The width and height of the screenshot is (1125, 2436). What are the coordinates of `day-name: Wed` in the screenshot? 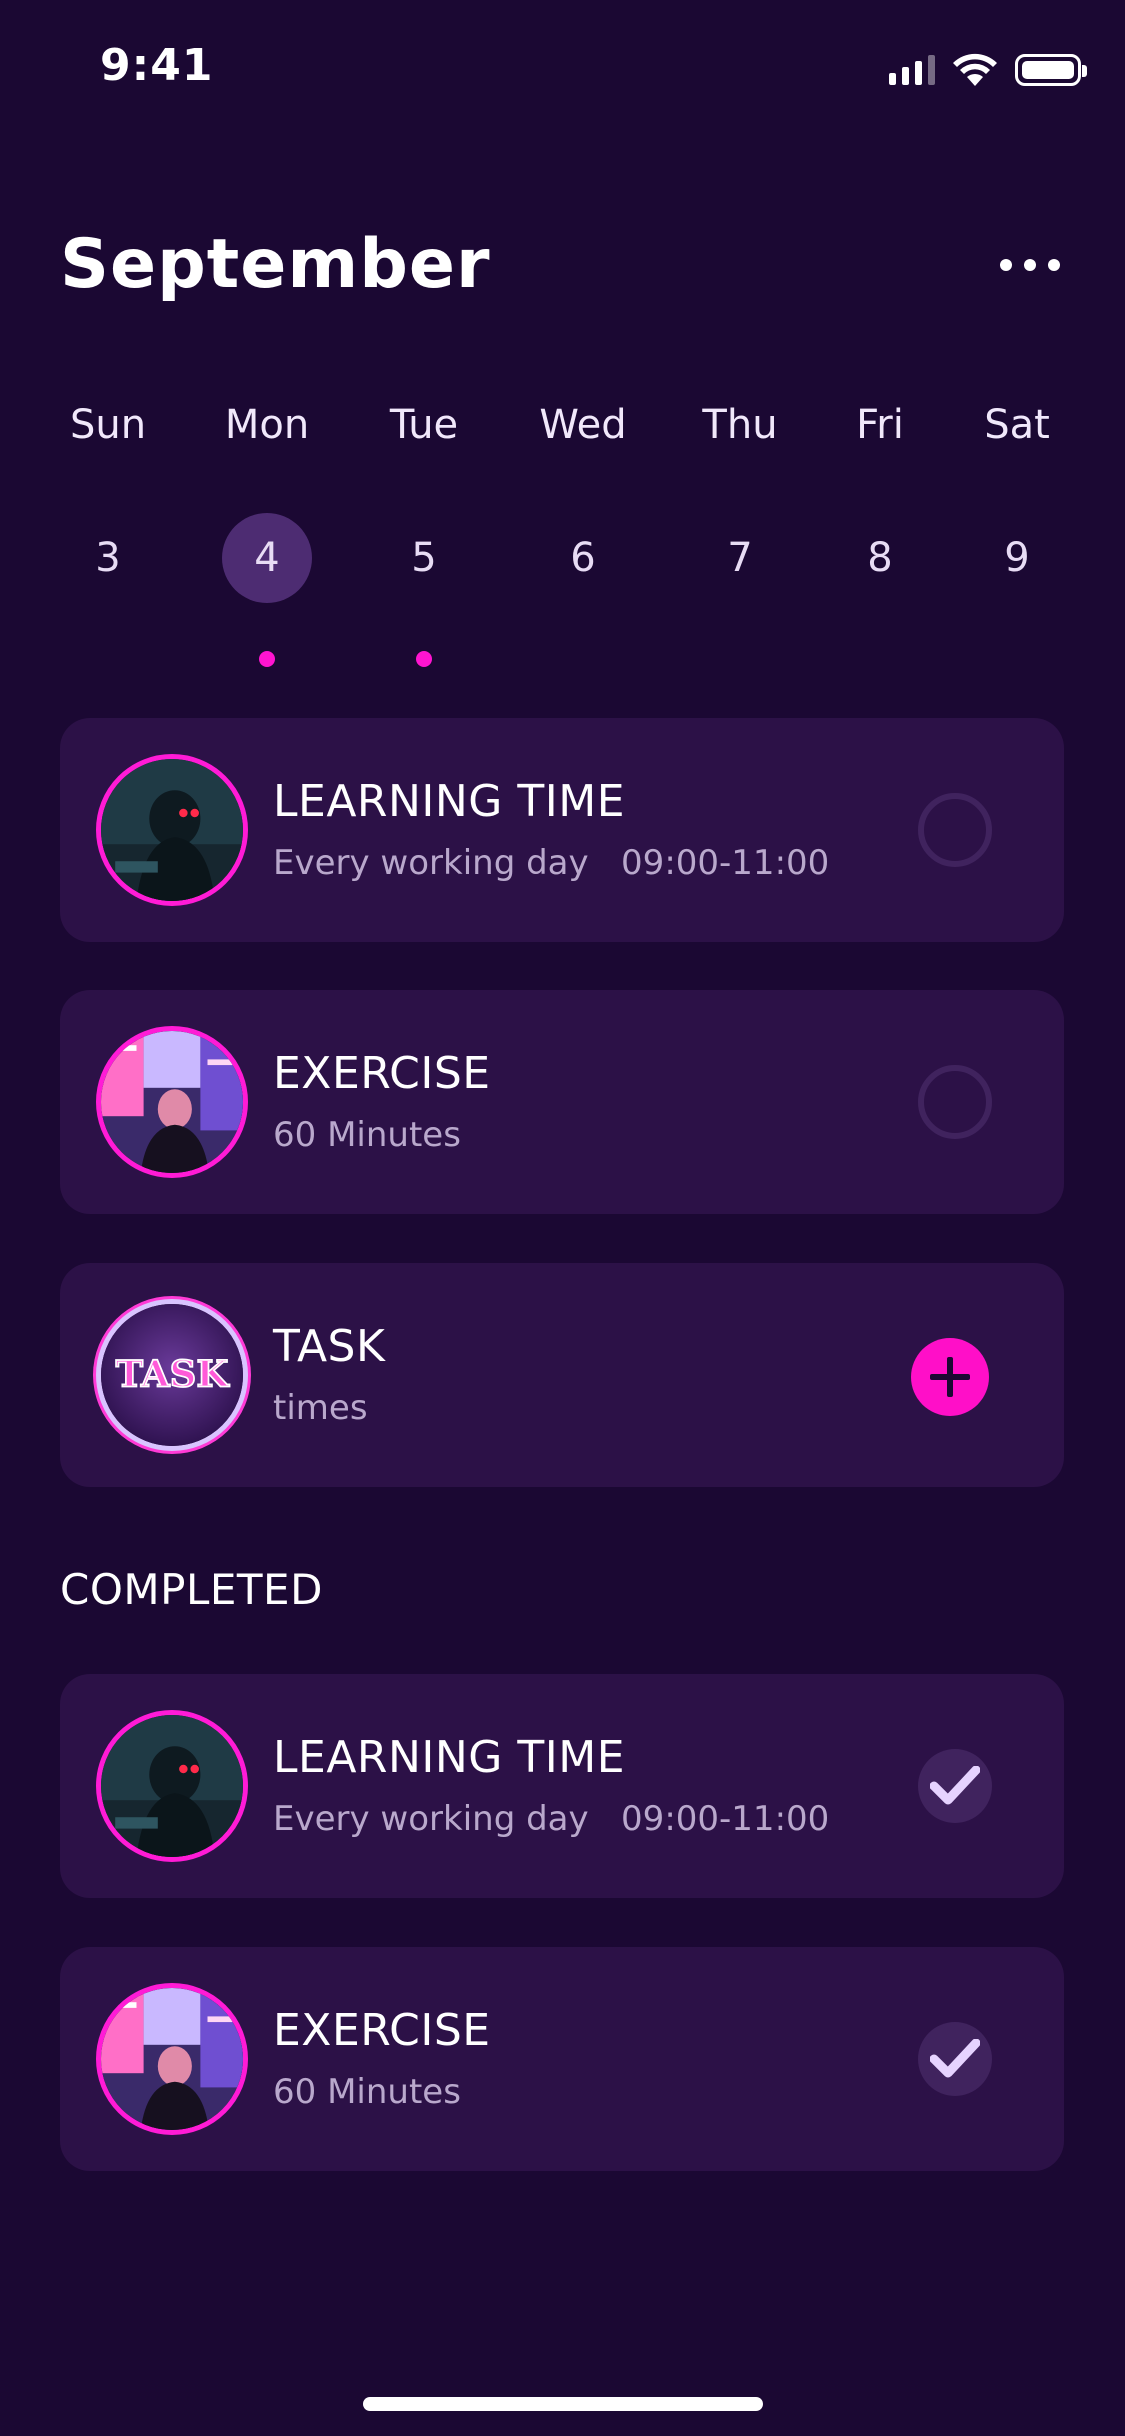 It's located at (583, 425).